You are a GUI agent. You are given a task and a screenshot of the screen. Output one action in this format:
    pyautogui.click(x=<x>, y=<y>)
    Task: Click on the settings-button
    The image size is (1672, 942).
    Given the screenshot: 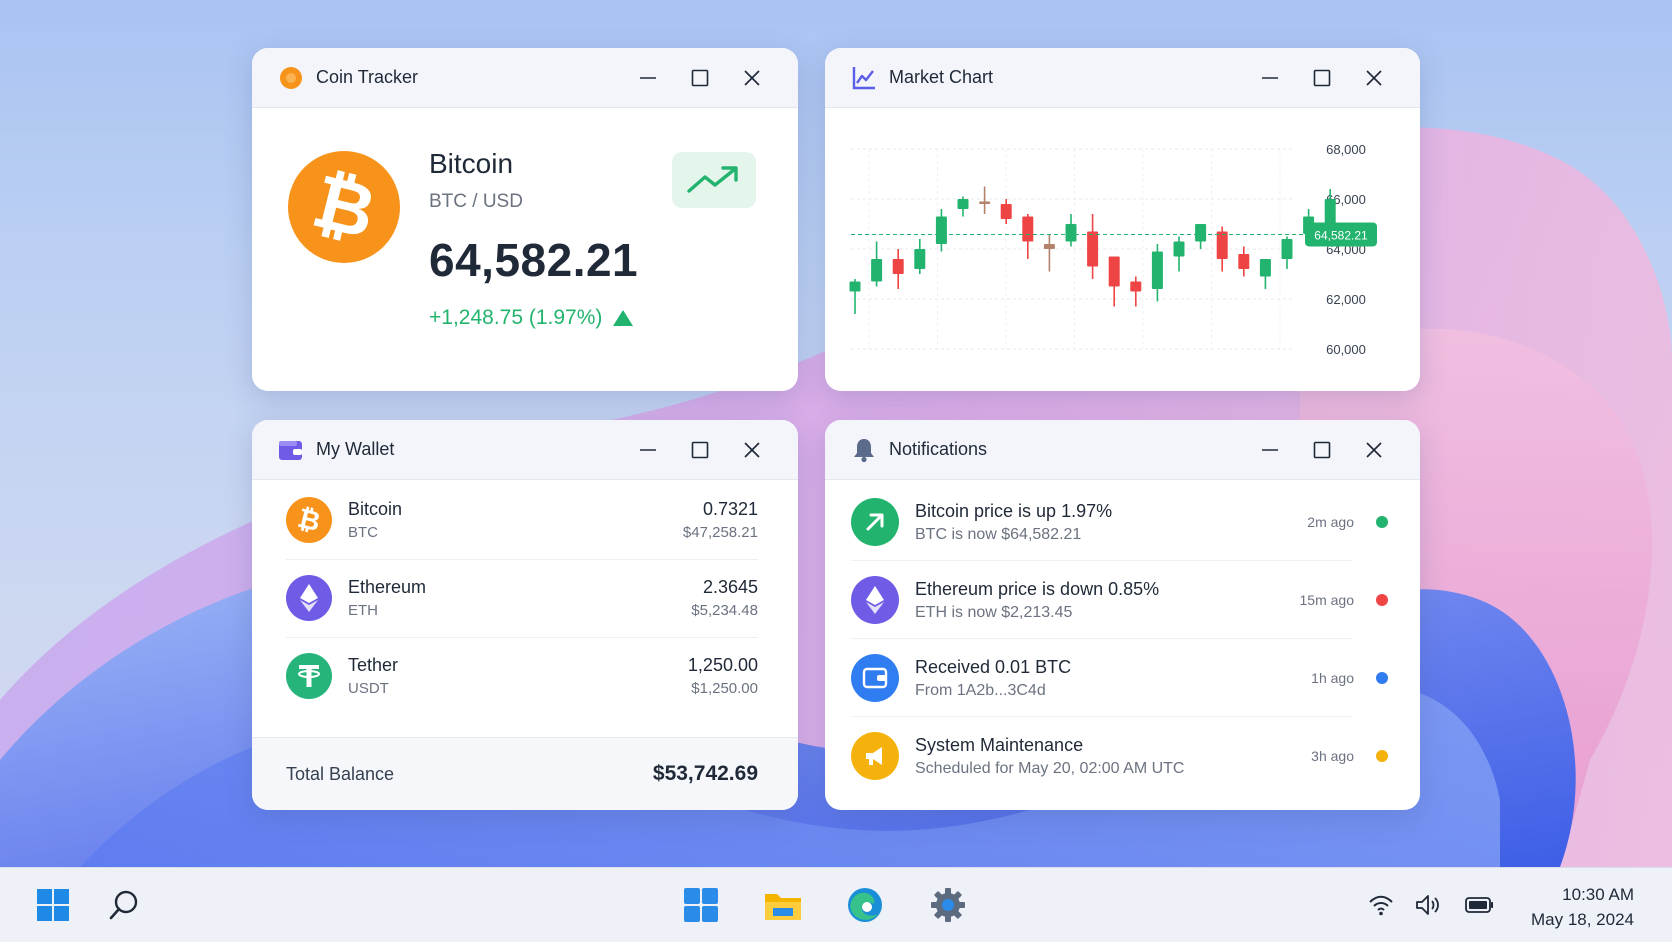 What is the action you would take?
    pyautogui.click(x=948, y=905)
    